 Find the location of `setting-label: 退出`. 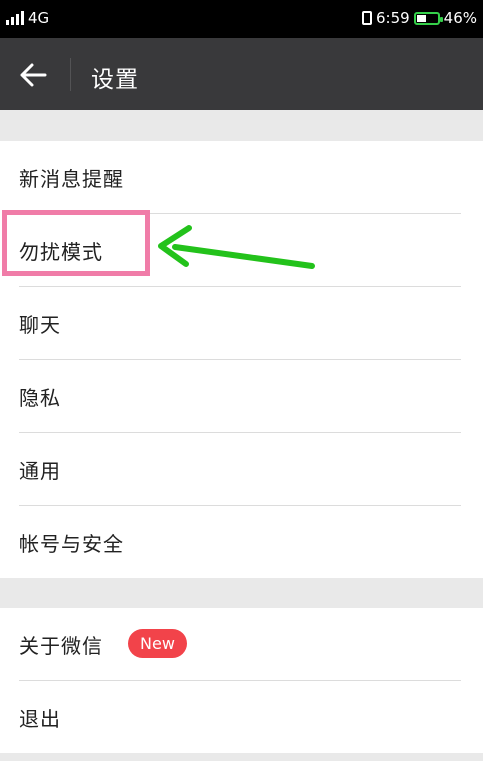

setting-label: 退出 is located at coordinates (40, 719).